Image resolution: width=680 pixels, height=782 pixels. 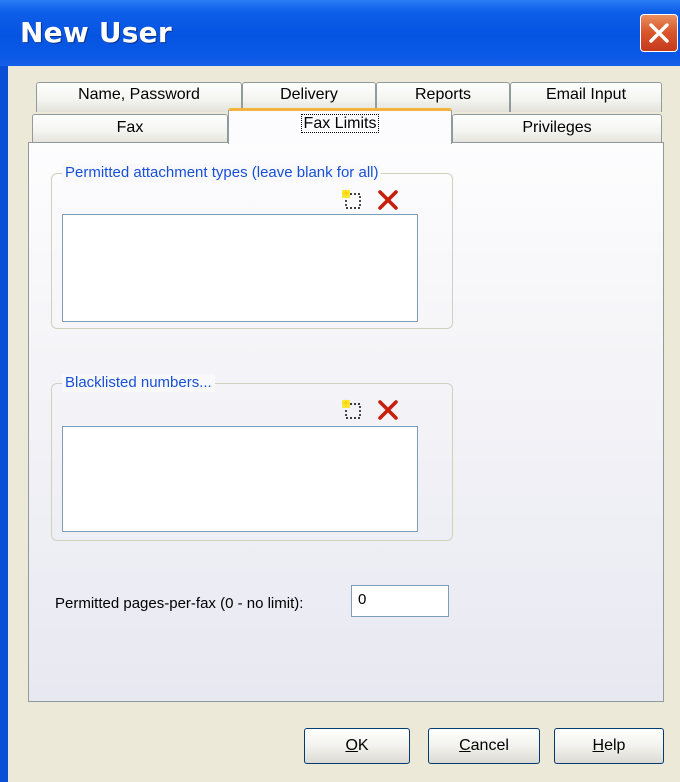 What do you see at coordinates (351, 745) in the screenshot?
I see `ok-accelerator: O` at bounding box center [351, 745].